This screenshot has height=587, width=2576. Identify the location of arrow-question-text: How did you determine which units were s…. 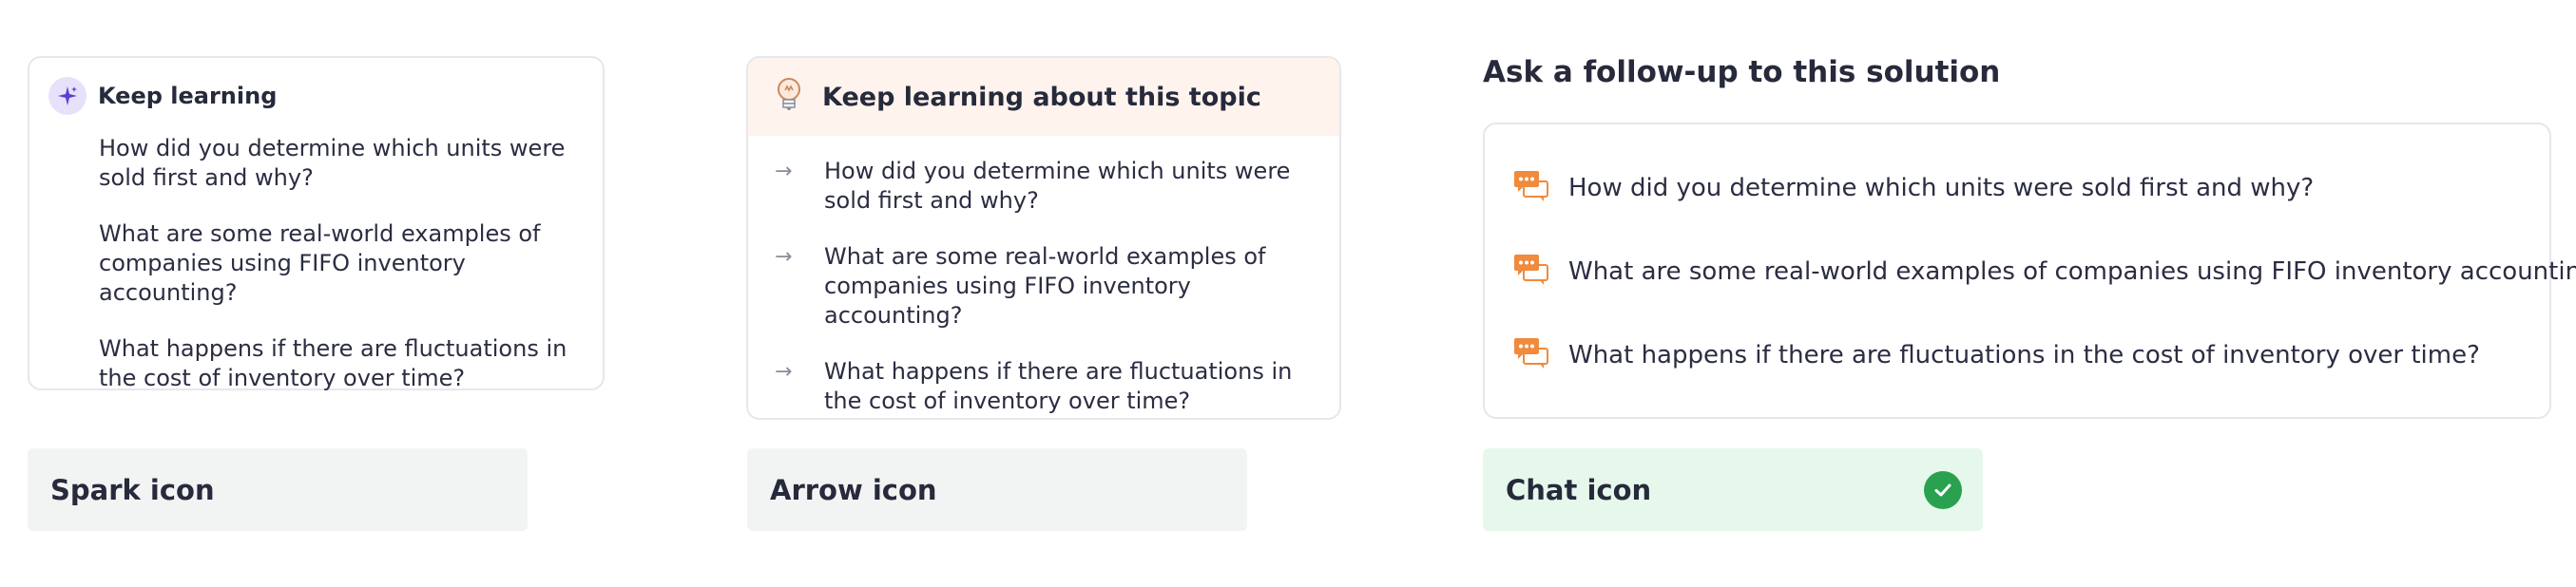
(1057, 186).